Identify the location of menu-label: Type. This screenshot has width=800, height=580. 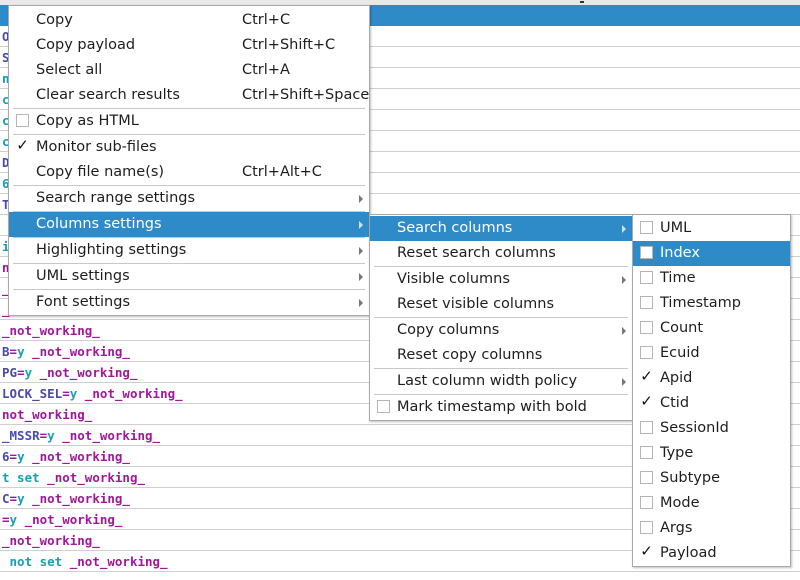
(677, 453).